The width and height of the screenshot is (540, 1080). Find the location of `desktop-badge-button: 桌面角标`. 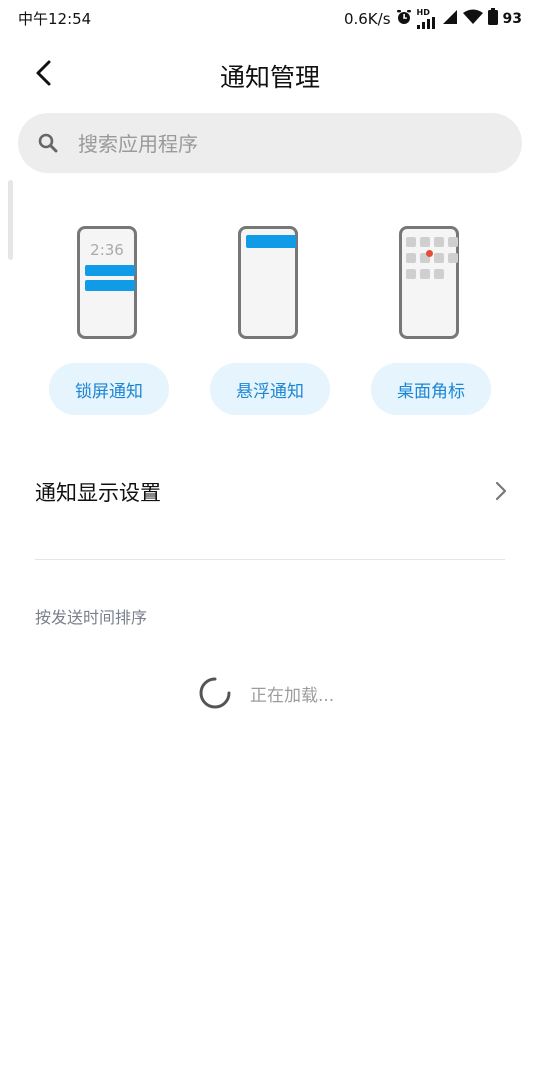

desktop-badge-button: 桌面角标 is located at coordinates (431, 389).